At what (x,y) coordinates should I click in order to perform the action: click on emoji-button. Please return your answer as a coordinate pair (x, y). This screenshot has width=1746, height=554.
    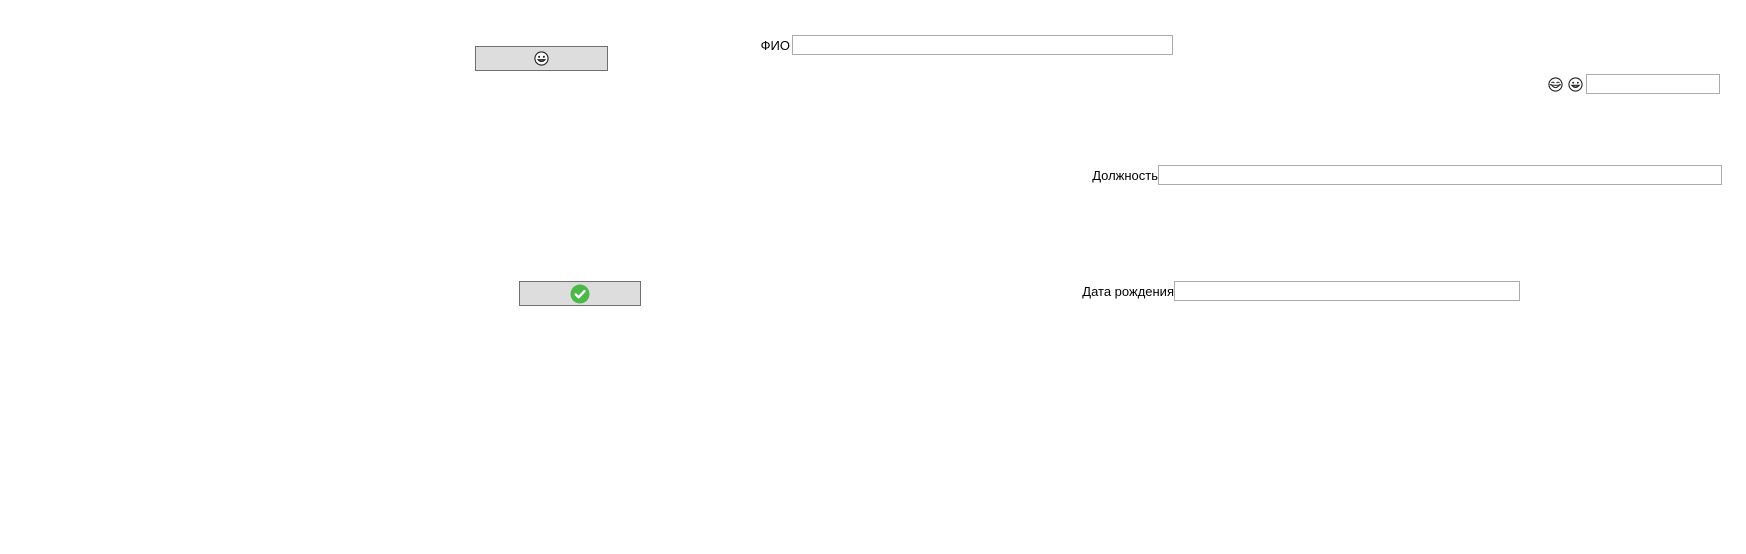
    Looking at the image, I should click on (541, 58).